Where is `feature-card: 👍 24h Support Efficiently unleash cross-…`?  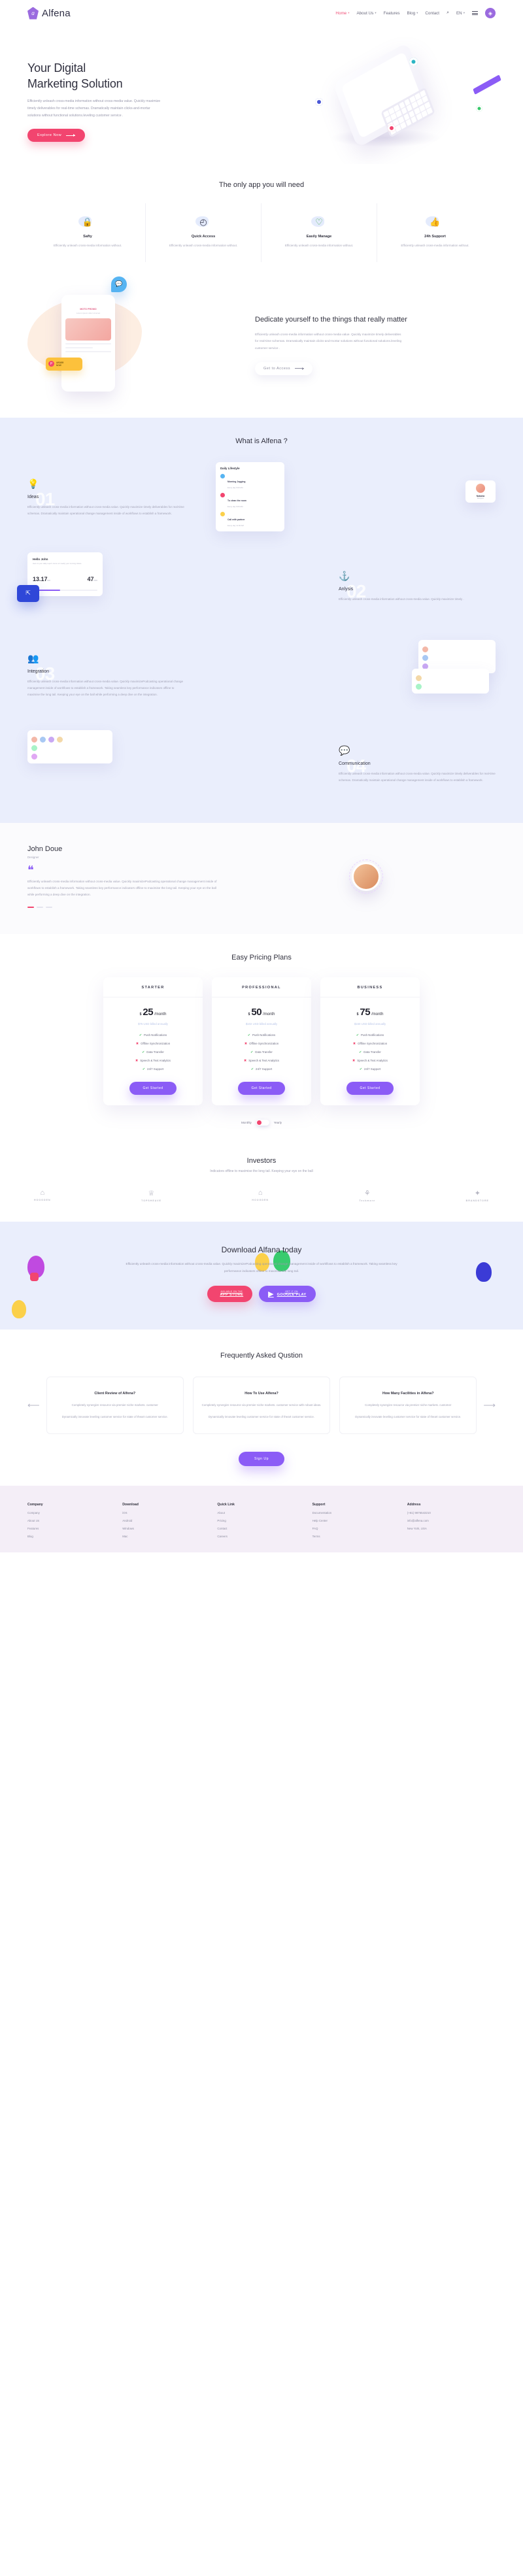 feature-card: 👍 24h Support Efficiently unleash cross-… is located at coordinates (435, 232).